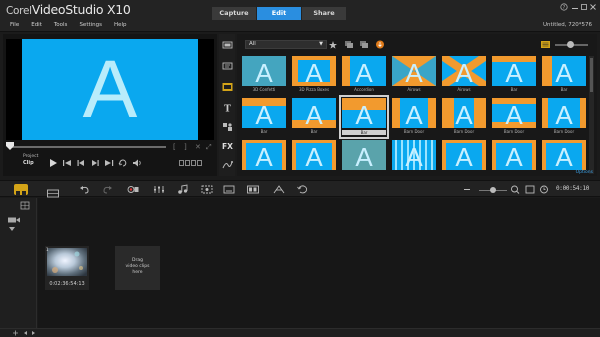 The width and height of the screenshot is (600, 337). I want to click on library-scroll-thumb, so click(591, 75).